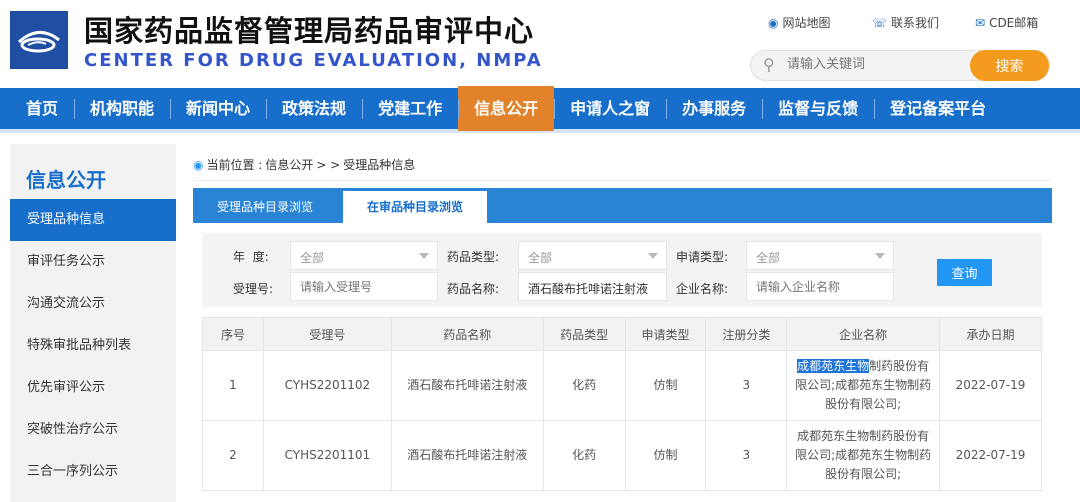  Describe the element at coordinates (233, 455) in the screenshot. I see `cell-no: 2` at that location.